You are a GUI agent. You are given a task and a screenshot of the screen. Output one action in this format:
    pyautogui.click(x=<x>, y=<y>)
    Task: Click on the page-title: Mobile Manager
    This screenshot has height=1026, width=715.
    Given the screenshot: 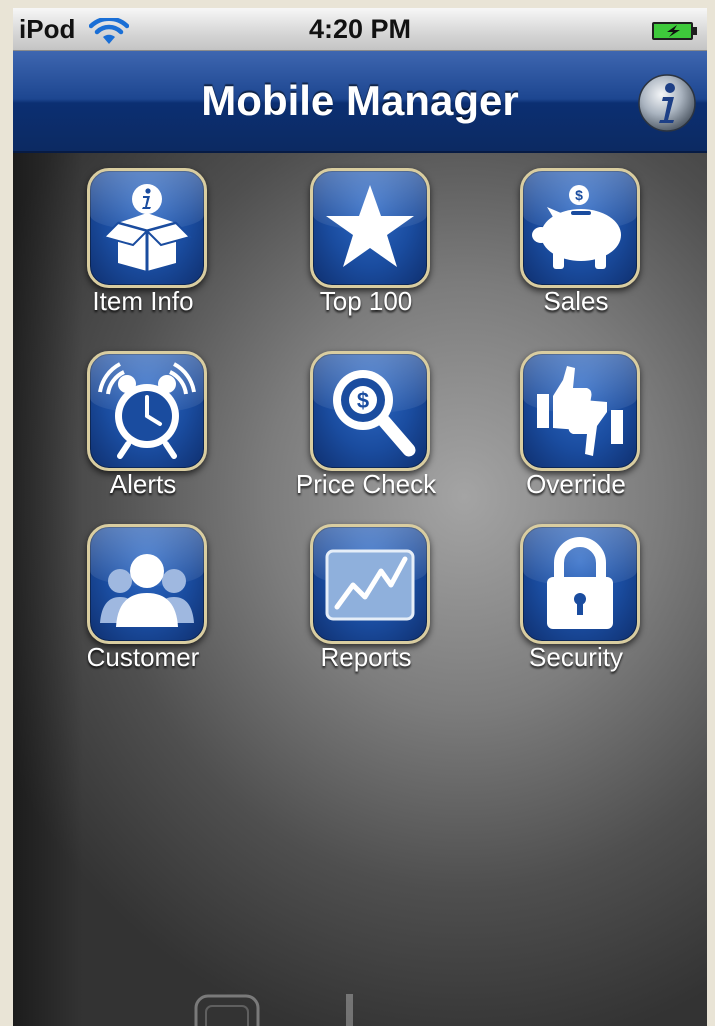 What is the action you would take?
    pyautogui.click(x=360, y=100)
    